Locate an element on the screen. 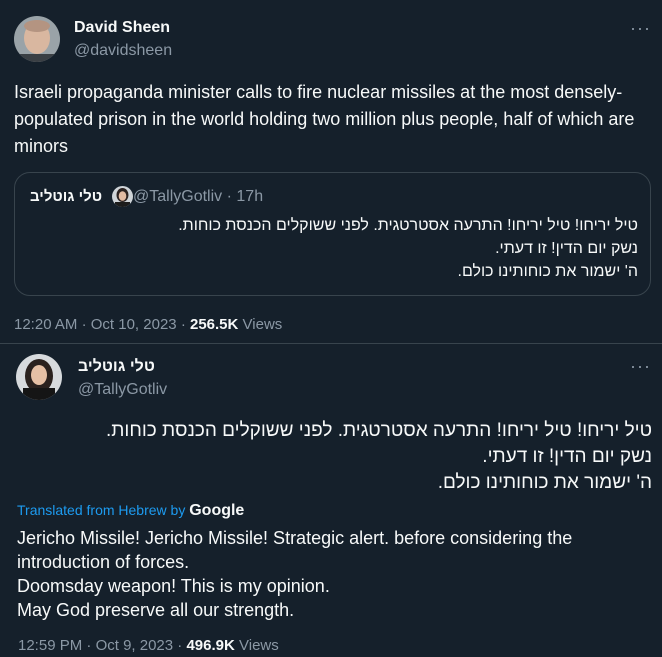 Image resolution: width=662 pixels, height=657 pixels. tweet-meta: 12:59 PM · Oct 9, 2023 · 496.9K Views is located at coordinates (148, 645).